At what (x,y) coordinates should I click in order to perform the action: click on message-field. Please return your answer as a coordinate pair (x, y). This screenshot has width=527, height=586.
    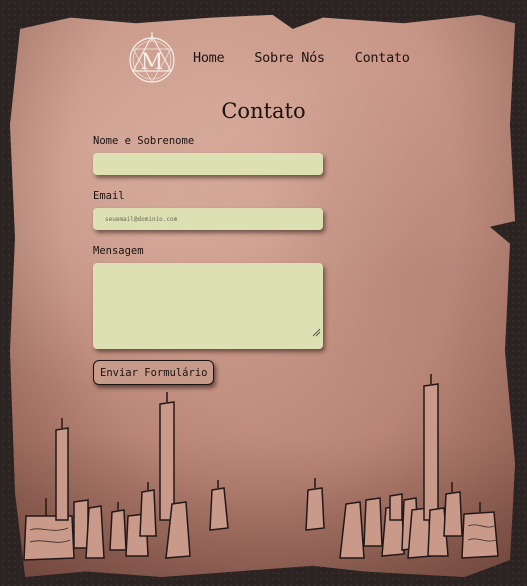
    Looking at the image, I should click on (208, 306).